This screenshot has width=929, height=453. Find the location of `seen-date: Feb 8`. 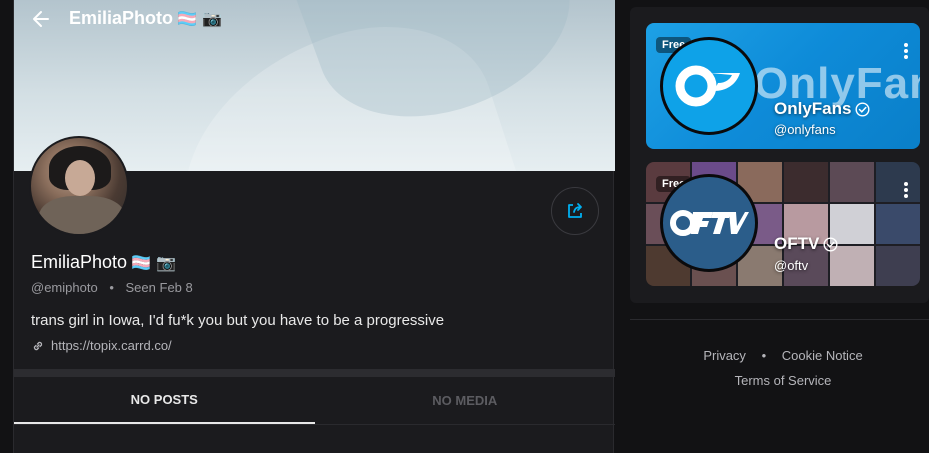

seen-date: Feb 8 is located at coordinates (176, 287).